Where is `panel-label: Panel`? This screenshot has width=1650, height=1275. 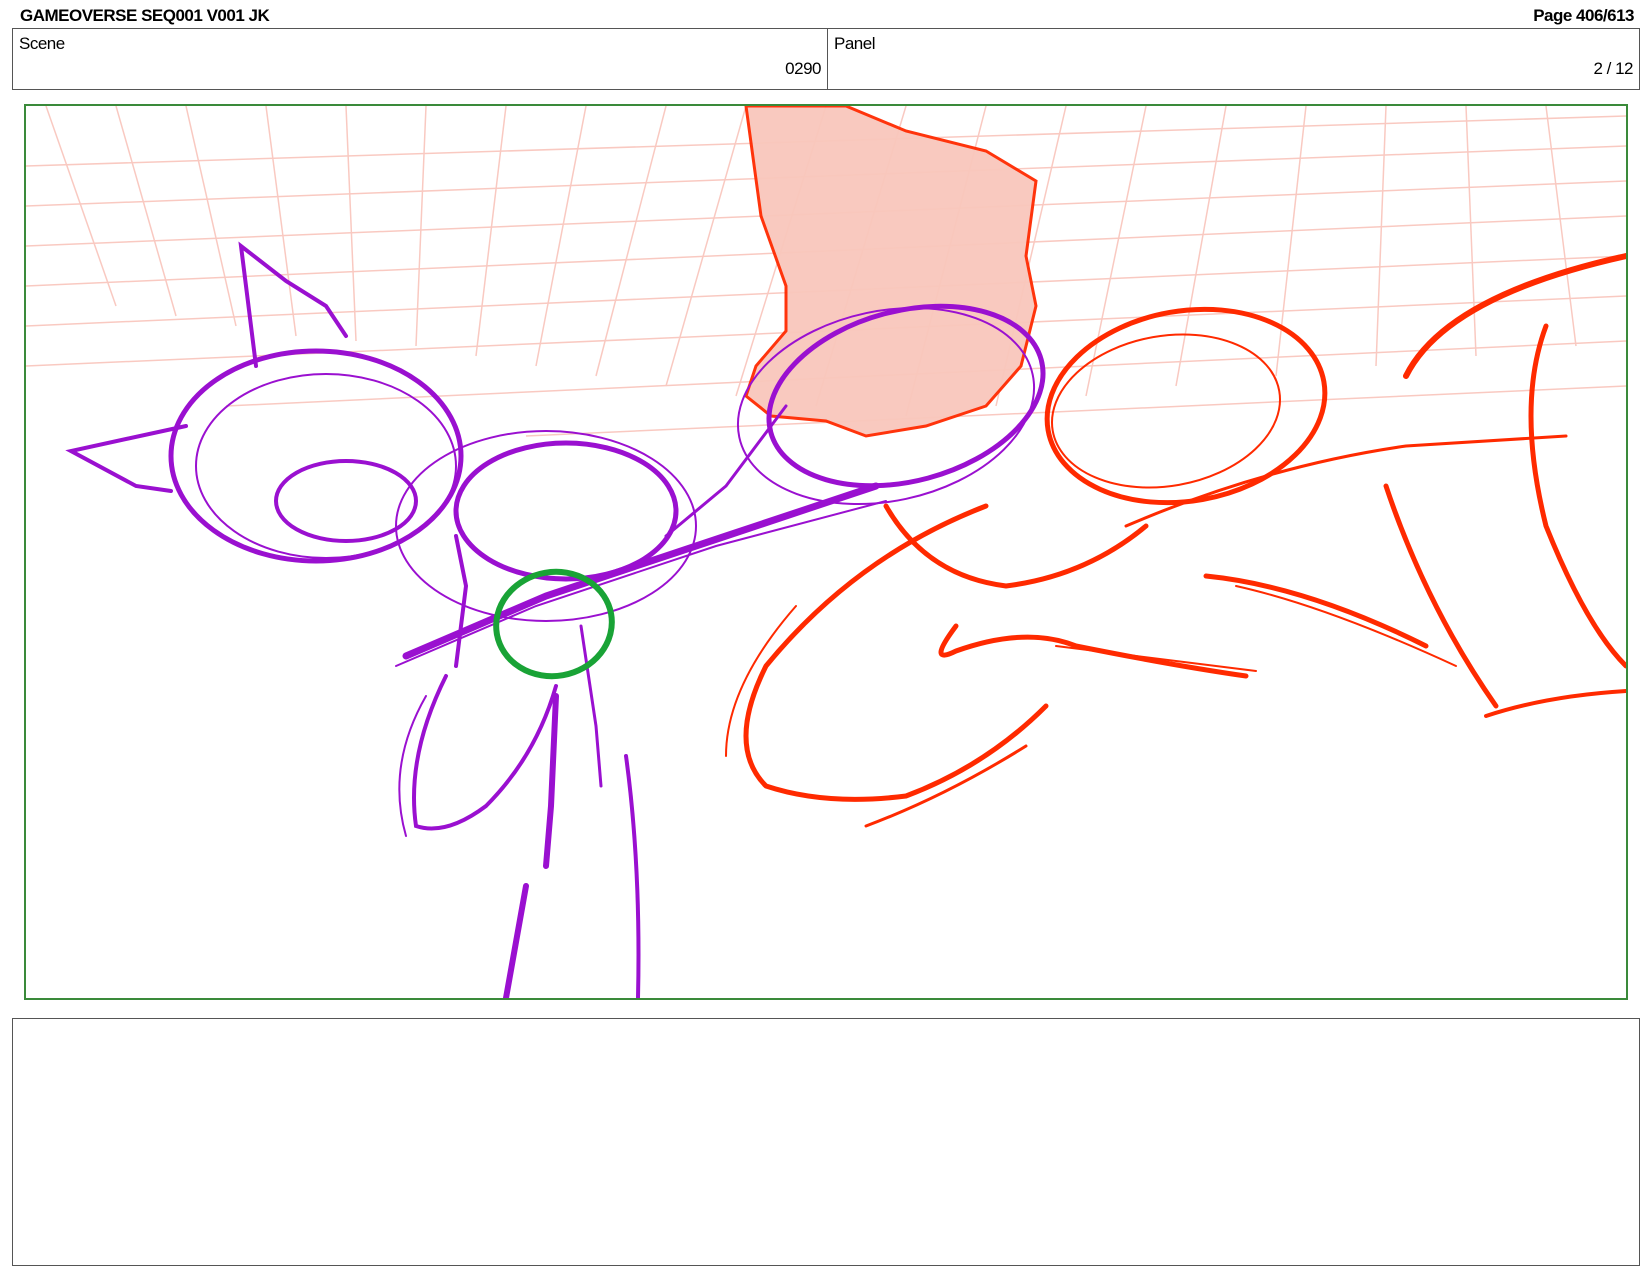
panel-label: Panel is located at coordinates (854, 43).